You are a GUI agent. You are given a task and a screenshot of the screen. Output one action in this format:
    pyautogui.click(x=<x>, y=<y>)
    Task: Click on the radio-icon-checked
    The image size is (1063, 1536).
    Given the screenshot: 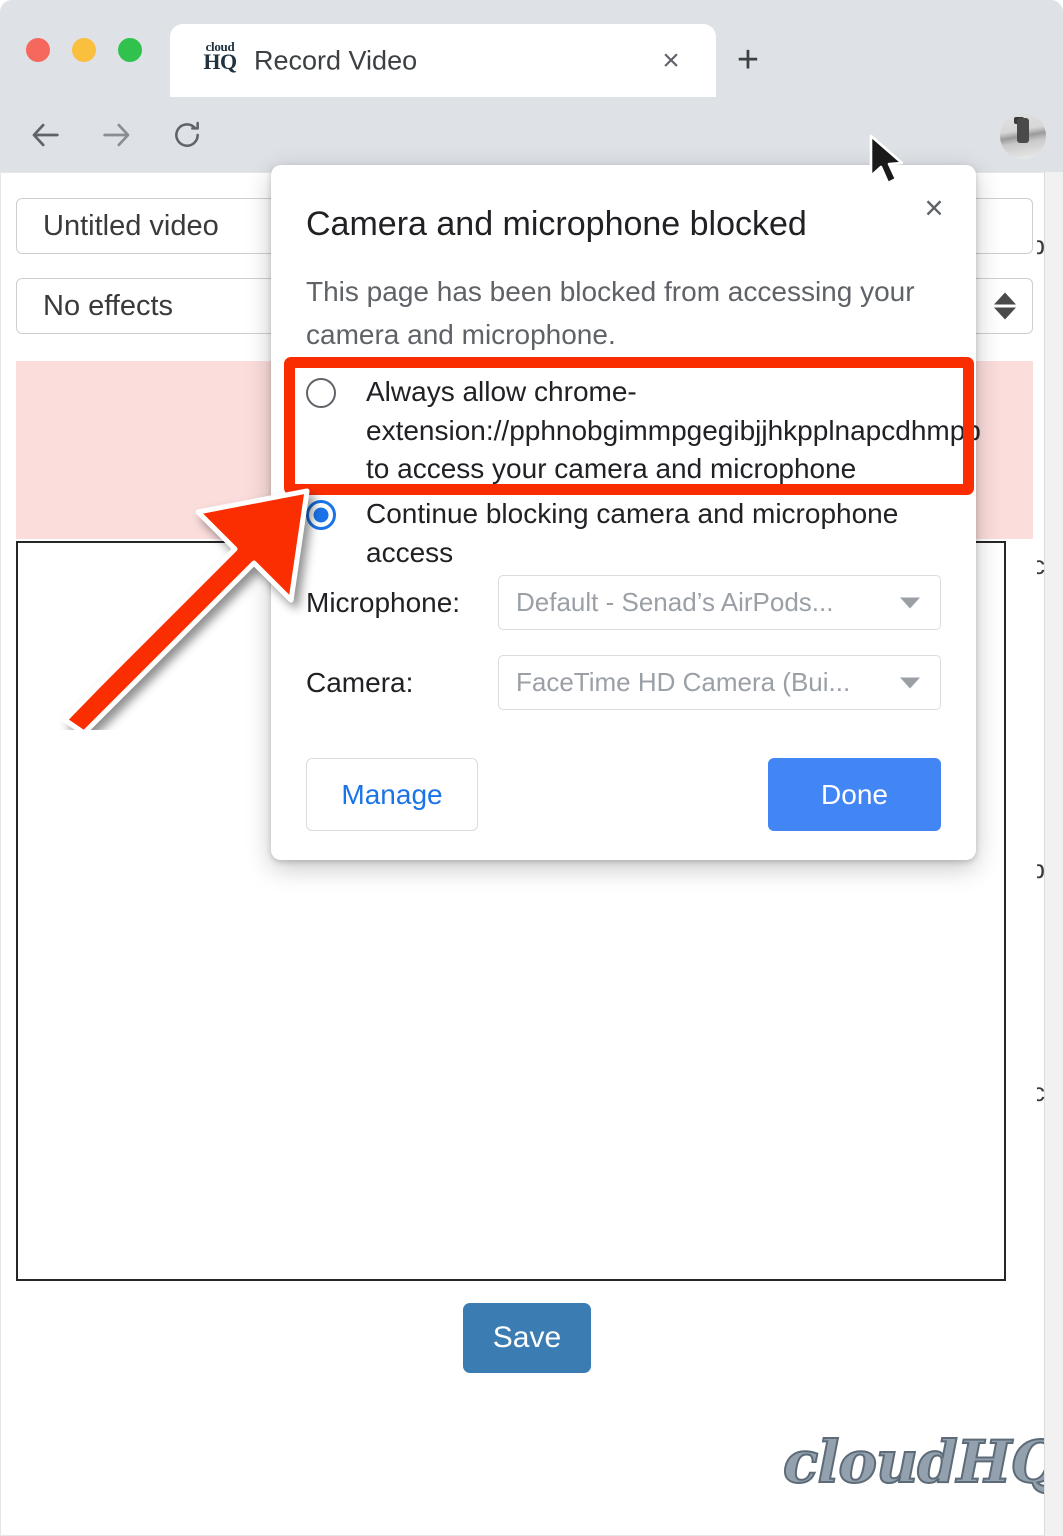 What is the action you would take?
    pyautogui.click(x=321, y=515)
    